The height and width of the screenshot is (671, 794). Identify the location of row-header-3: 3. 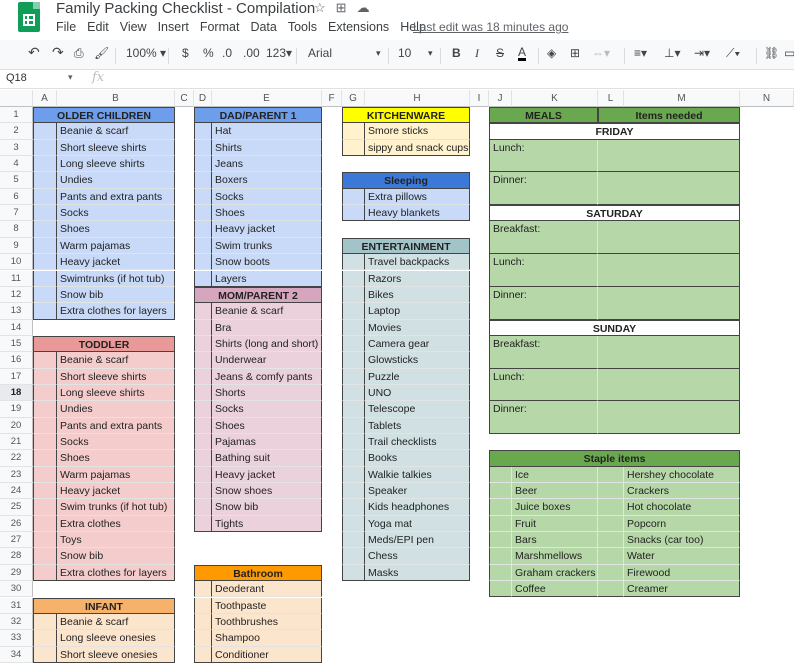
(16, 148).